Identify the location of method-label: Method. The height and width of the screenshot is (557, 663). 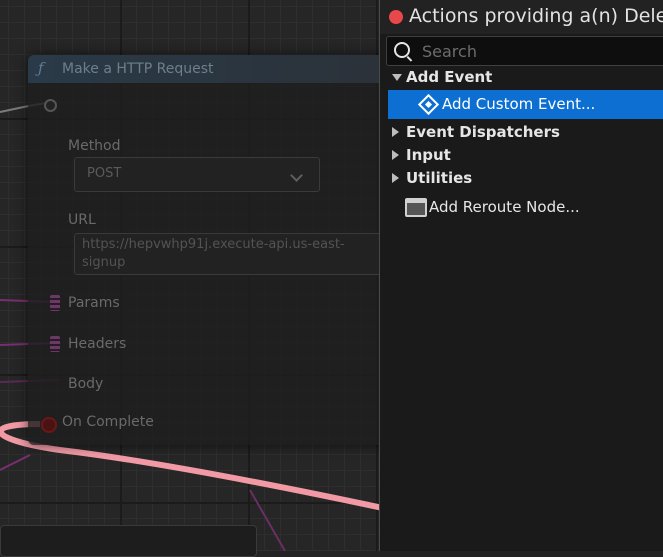
(94, 146).